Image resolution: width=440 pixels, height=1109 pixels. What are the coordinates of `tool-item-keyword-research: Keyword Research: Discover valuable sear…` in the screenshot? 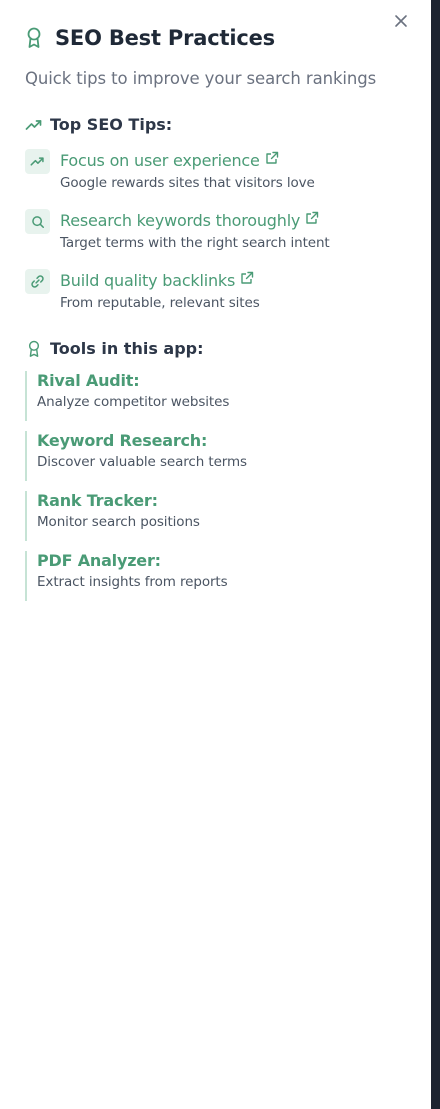 It's located at (136, 456).